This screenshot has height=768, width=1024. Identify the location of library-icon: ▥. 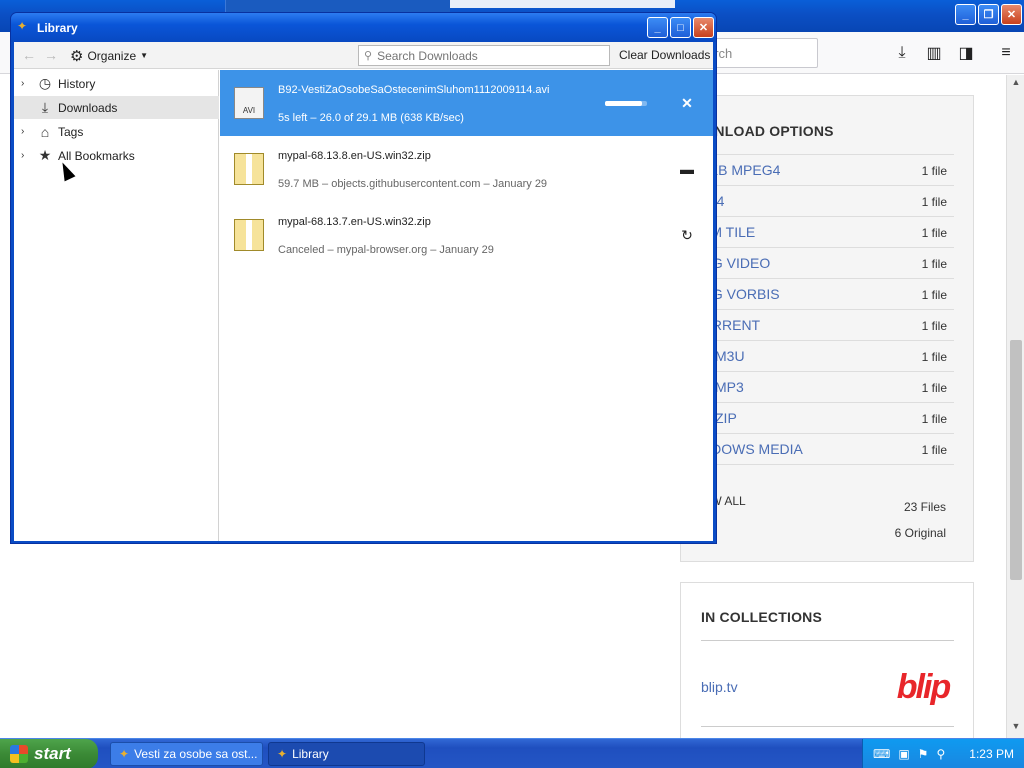
(934, 53).